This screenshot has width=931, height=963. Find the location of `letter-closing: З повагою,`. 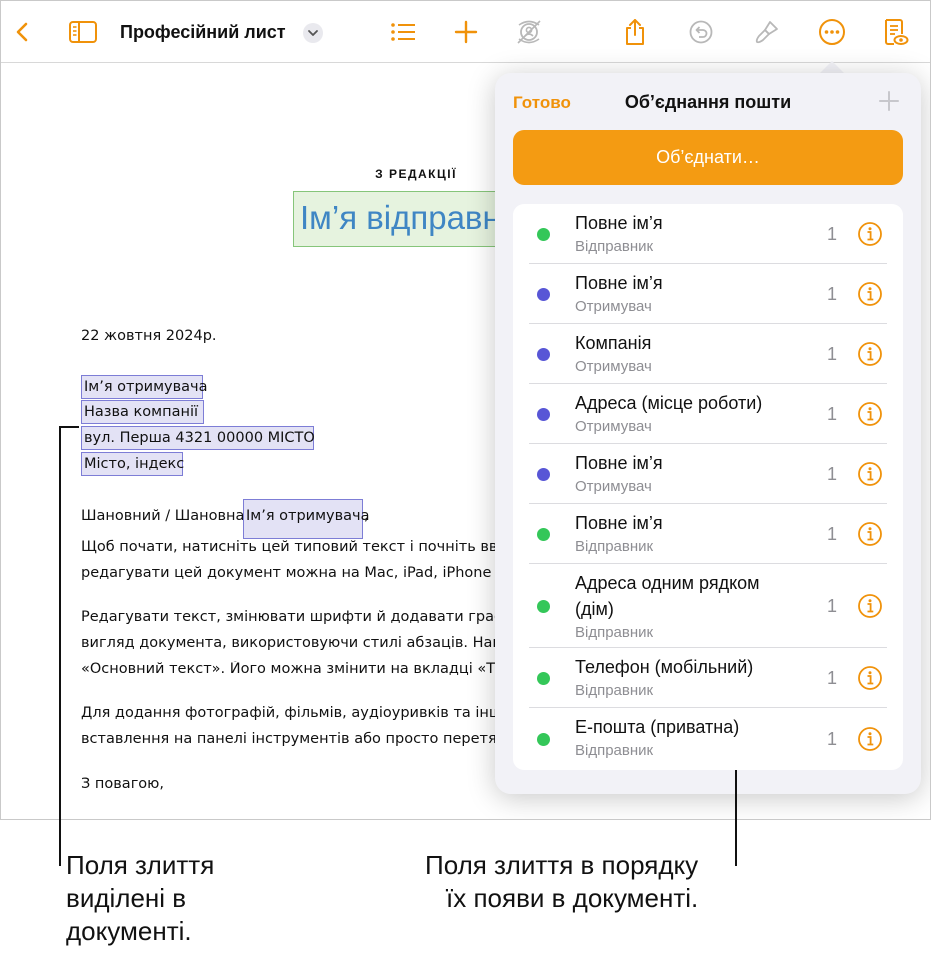

letter-closing: З повагою, is located at coordinates (122, 784).